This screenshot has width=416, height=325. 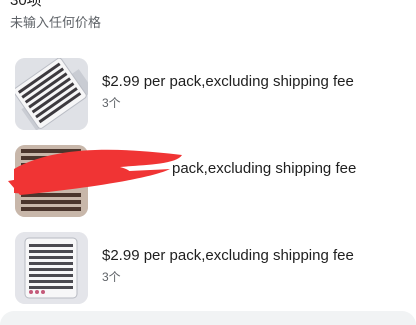 What do you see at coordinates (56, 22) in the screenshot?
I see `price-status: 未输入任何价格` at bounding box center [56, 22].